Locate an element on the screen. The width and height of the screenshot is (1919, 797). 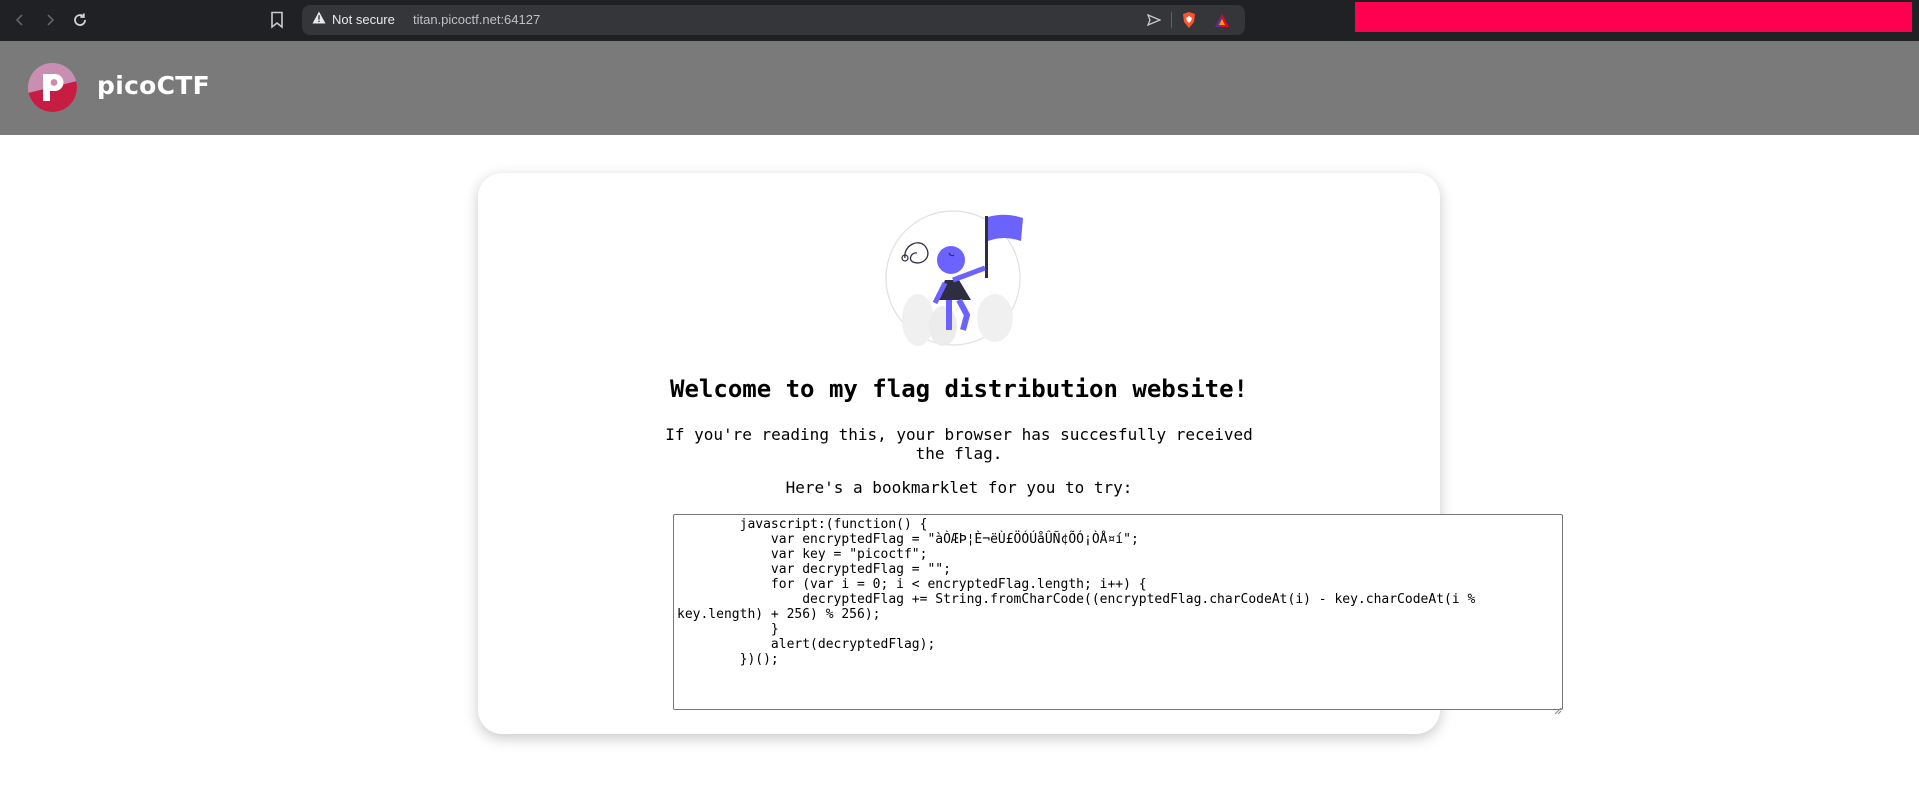
picoctf-logo-icon is located at coordinates (52, 87).